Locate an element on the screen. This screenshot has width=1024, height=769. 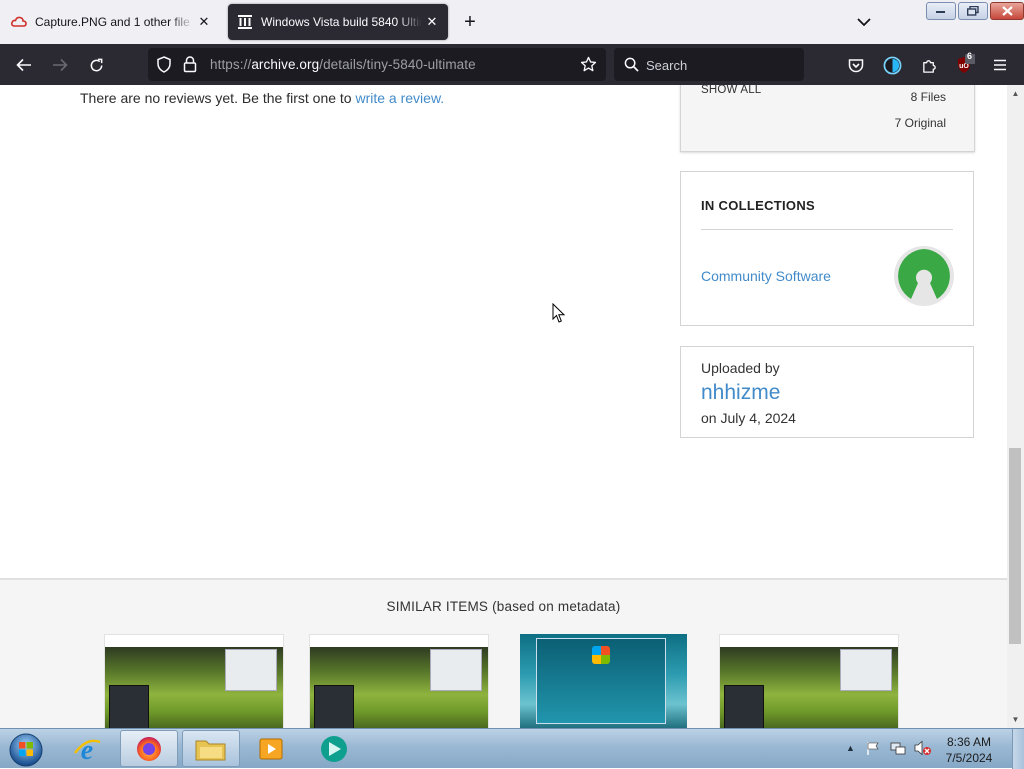
svg-text: e is located at coordinates (87, 750).